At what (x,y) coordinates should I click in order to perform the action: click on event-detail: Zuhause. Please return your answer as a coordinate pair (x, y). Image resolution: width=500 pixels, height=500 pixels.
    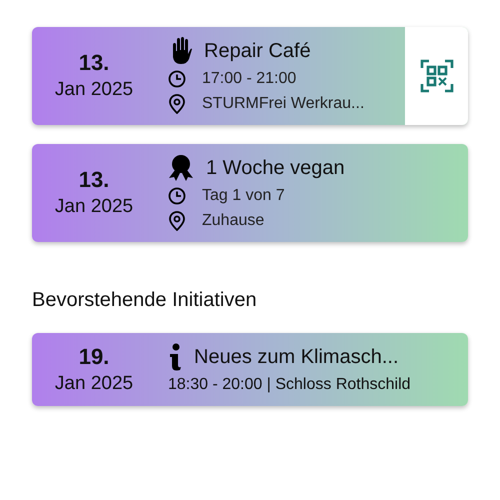
    Looking at the image, I should click on (233, 221).